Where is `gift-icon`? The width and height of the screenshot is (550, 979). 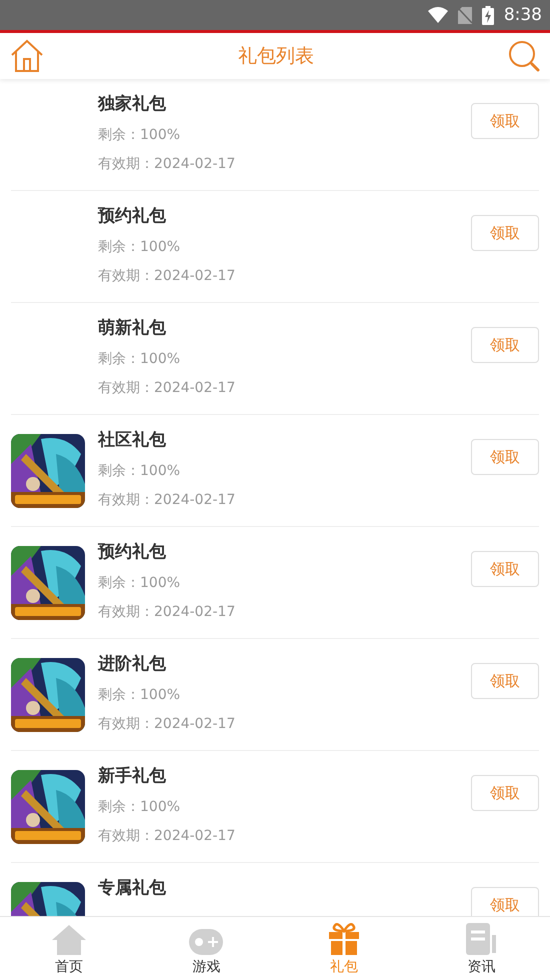
gift-icon is located at coordinates (343, 939).